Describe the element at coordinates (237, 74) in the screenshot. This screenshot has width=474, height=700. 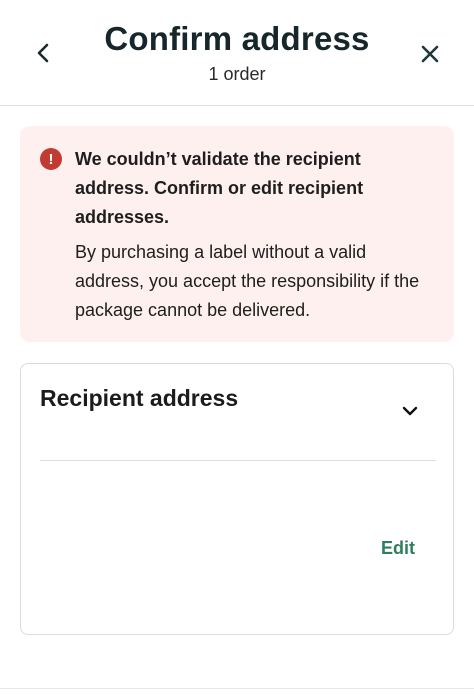
I see `order-count: 1 order` at that location.